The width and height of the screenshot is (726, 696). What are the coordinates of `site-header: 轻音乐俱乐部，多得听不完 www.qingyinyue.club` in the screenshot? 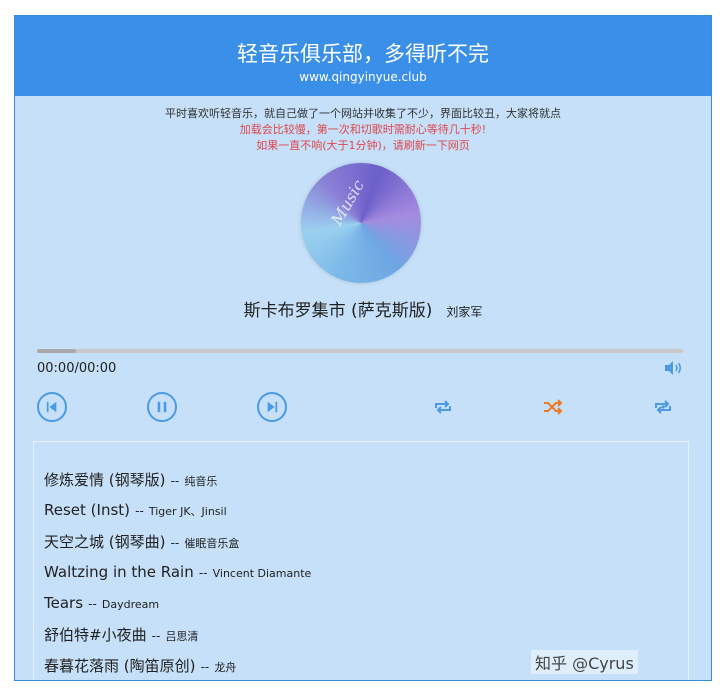 It's located at (363, 56).